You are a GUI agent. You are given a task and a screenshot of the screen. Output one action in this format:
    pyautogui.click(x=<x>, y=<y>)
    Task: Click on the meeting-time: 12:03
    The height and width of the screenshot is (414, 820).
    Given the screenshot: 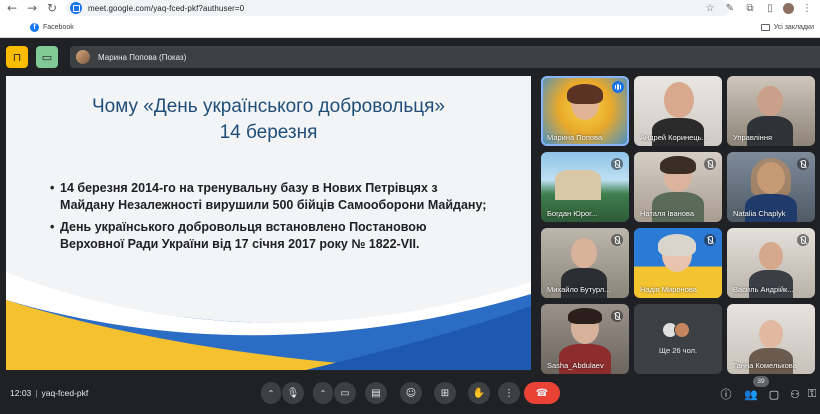 What is the action you would take?
    pyautogui.click(x=21, y=393)
    